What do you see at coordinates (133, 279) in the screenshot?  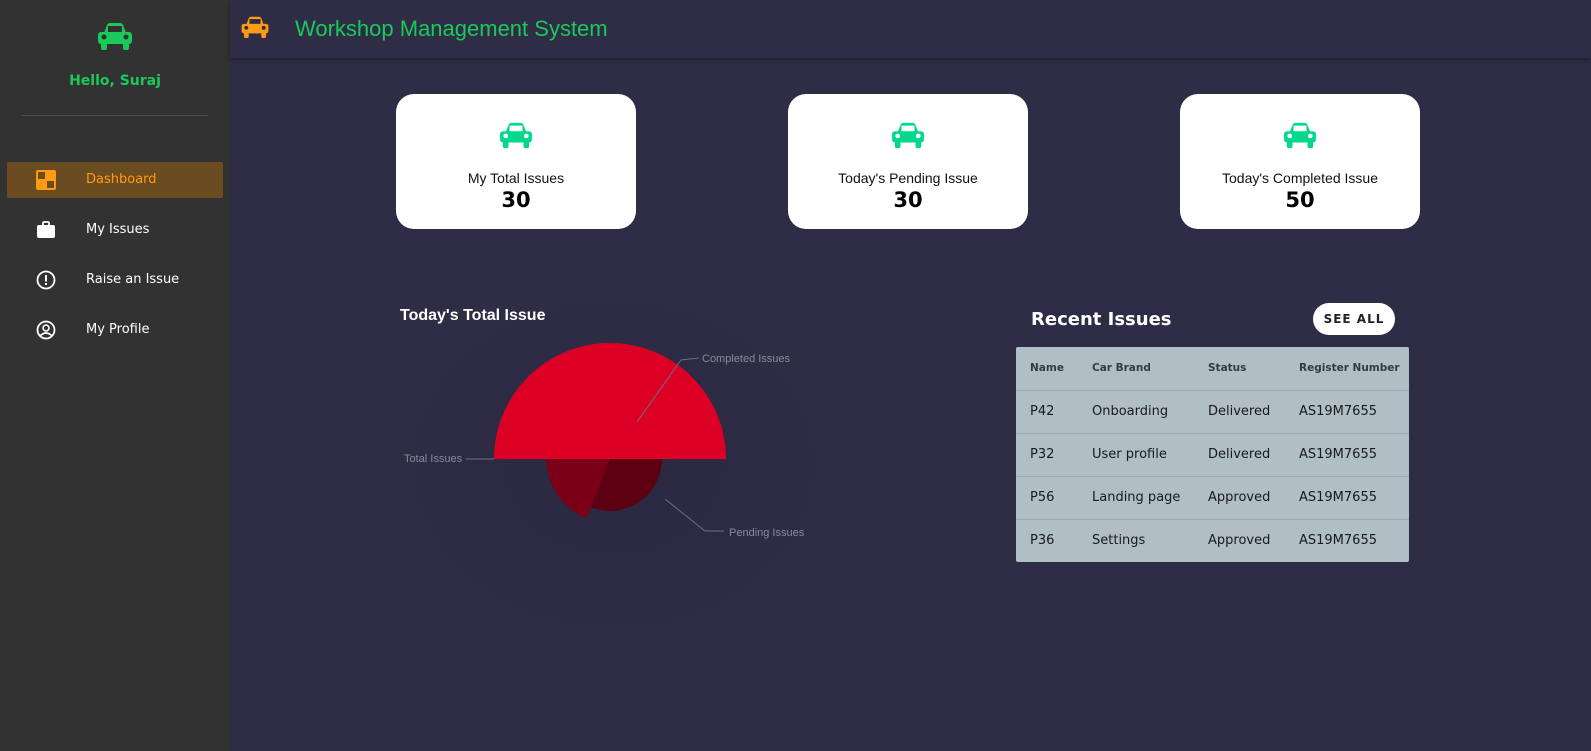 I see `sidebar-item-label: Raise an Issue` at bounding box center [133, 279].